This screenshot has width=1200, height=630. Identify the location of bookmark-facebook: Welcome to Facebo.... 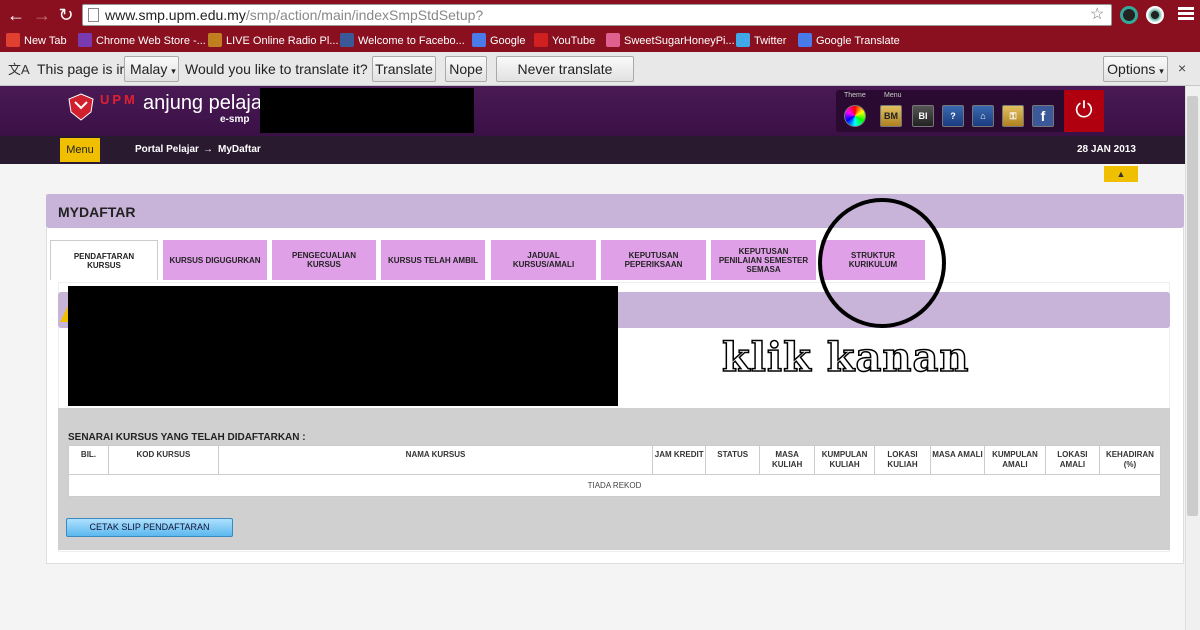
(402, 41).